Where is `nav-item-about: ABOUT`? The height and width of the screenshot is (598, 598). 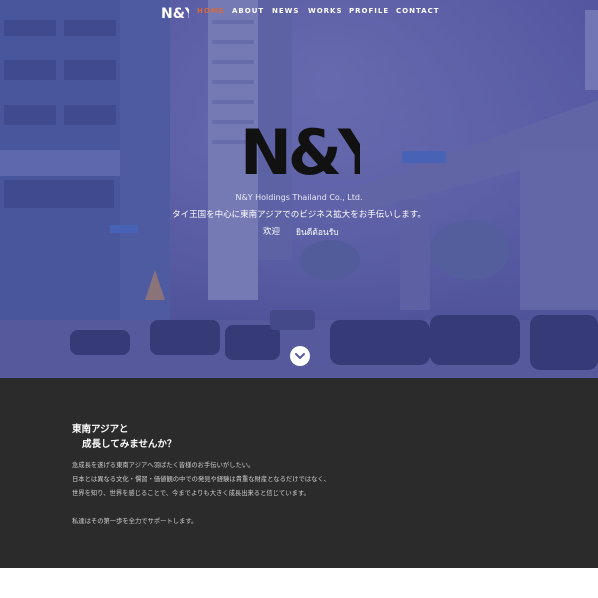
nav-item-about: ABOUT is located at coordinates (248, 11).